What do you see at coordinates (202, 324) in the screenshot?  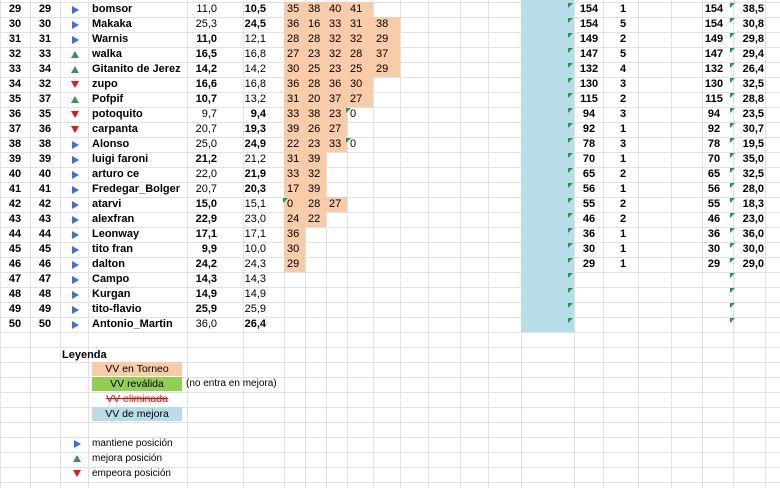 I see `vv-value-1: 36,0` at bounding box center [202, 324].